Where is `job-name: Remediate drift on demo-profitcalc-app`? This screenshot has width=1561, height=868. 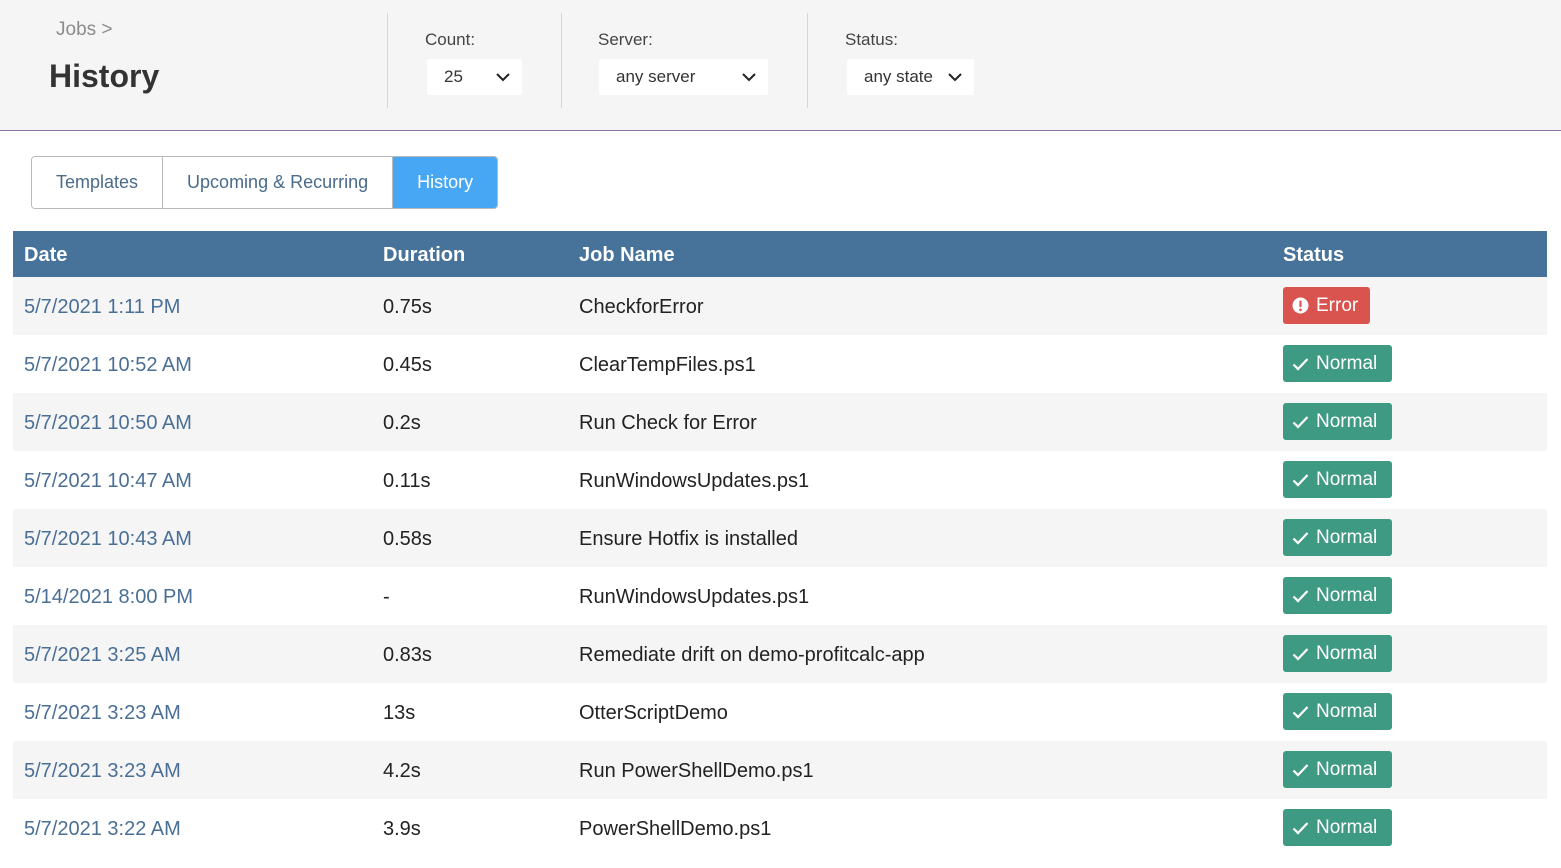
job-name: Remediate drift on demo-profitcalc-app is located at coordinates (752, 655).